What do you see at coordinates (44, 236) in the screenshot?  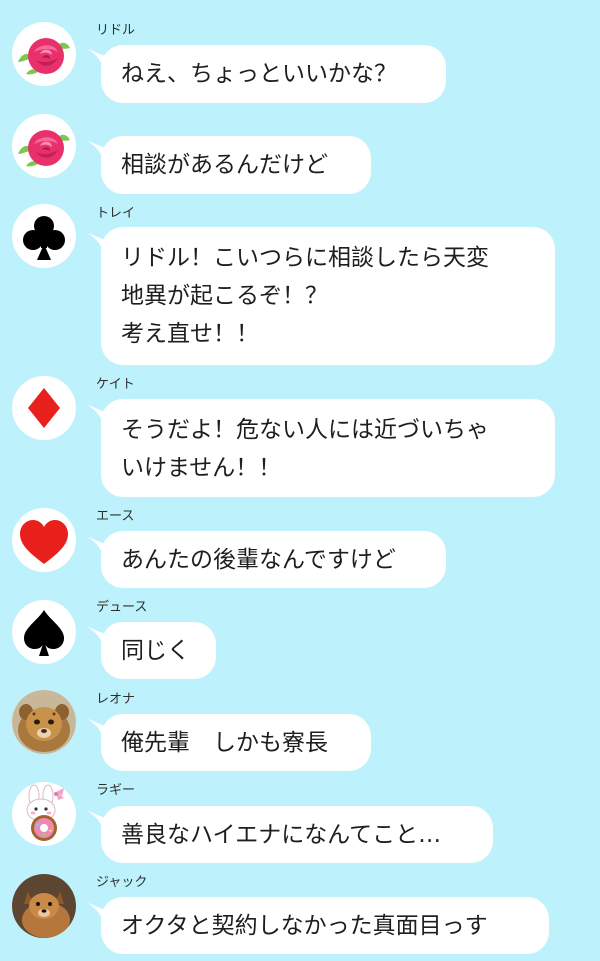 I see `club-suit-icon` at bounding box center [44, 236].